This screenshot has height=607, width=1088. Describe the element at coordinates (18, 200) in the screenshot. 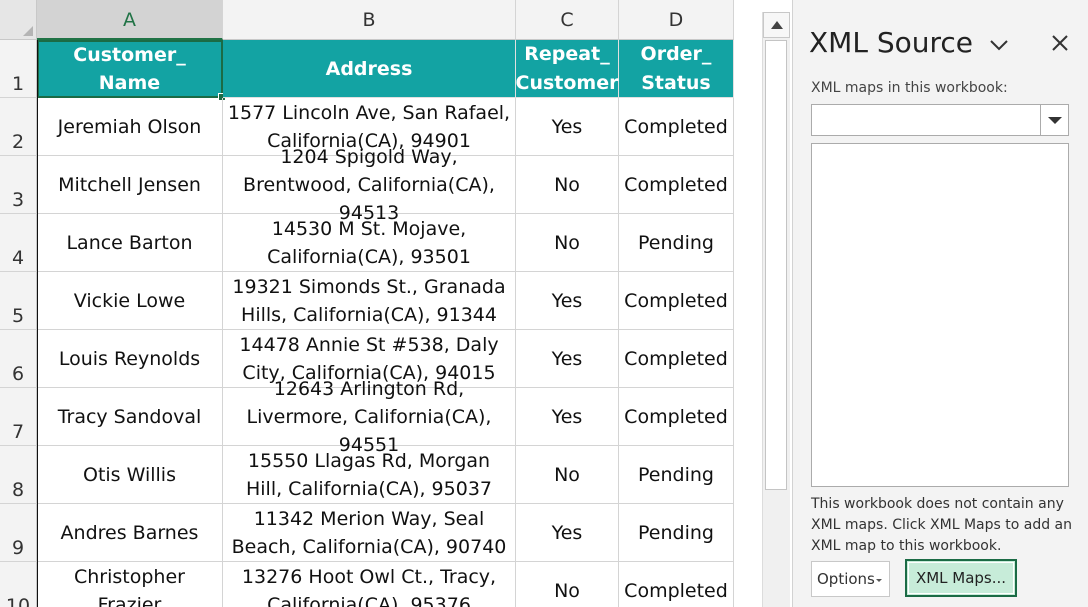

I see `row-number: 3` at that location.